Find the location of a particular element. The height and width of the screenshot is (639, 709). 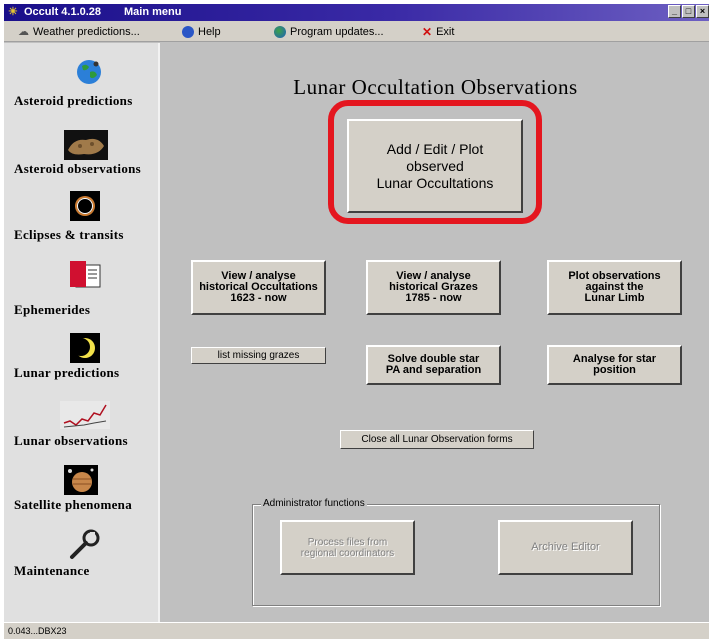

weather-icon: ☁ is located at coordinates (23, 32).